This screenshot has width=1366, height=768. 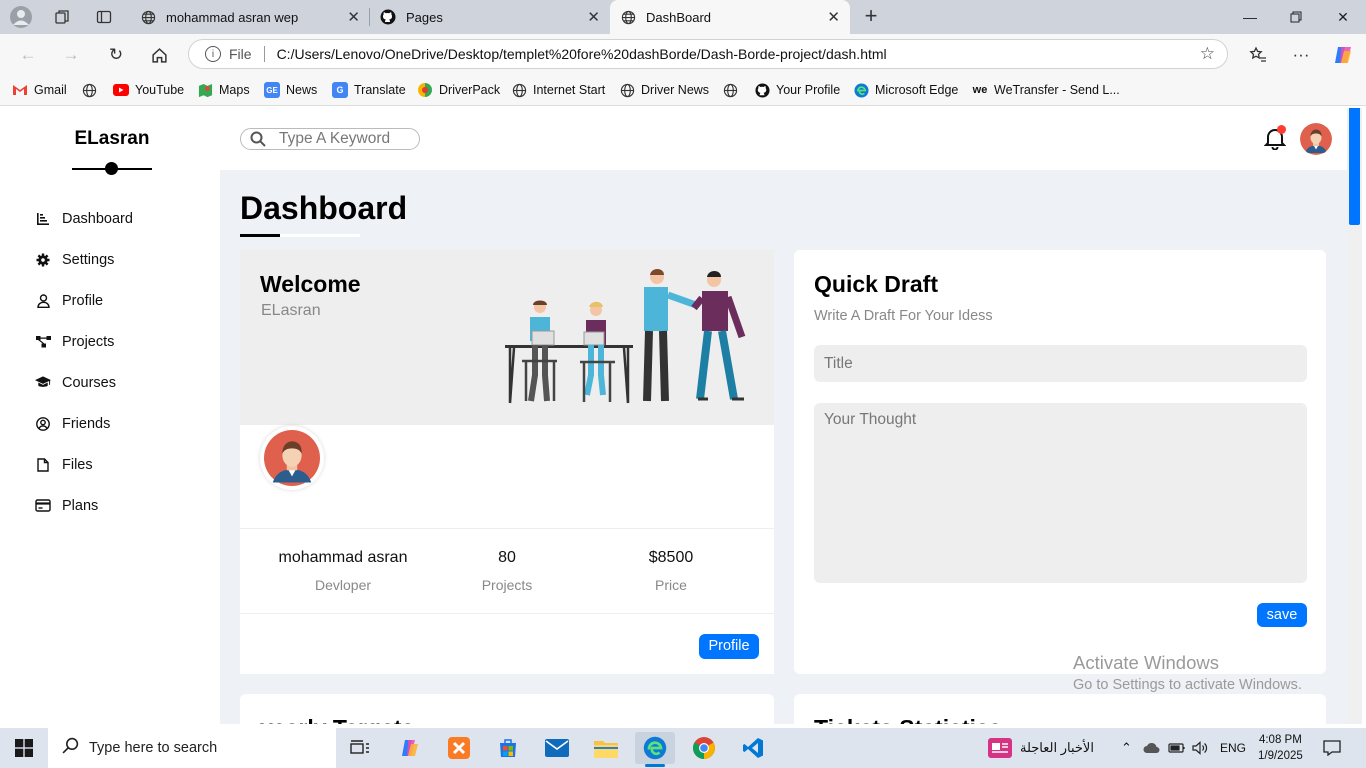 What do you see at coordinates (21, 17) in the screenshot?
I see `profile-avatar-icon` at bounding box center [21, 17].